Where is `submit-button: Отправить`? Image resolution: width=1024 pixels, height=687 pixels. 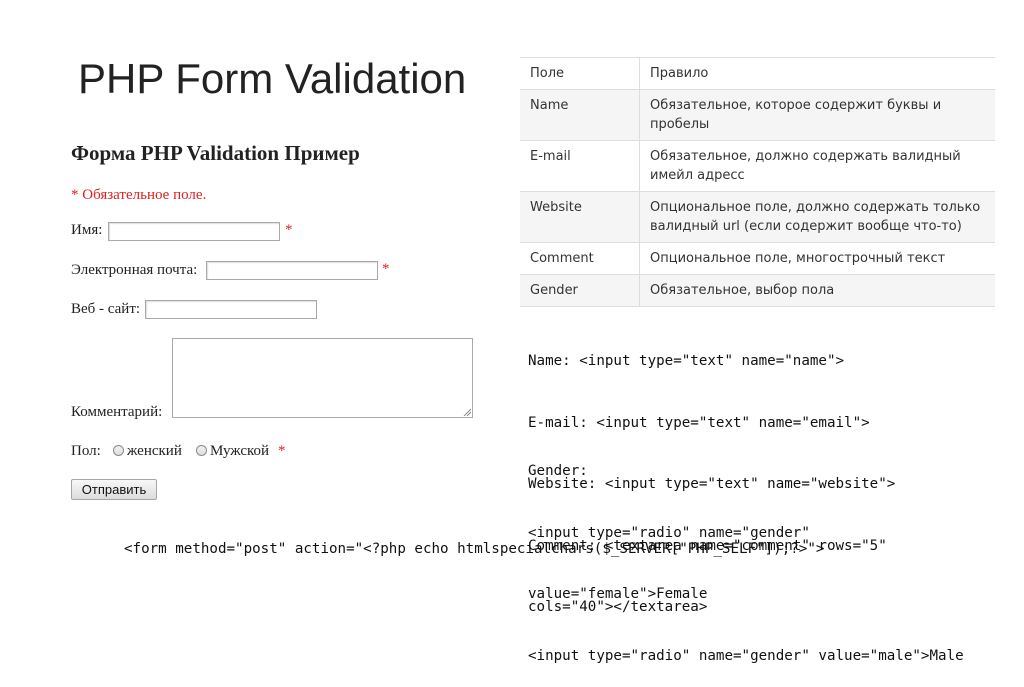 submit-button: Отправить is located at coordinates (114, 489).